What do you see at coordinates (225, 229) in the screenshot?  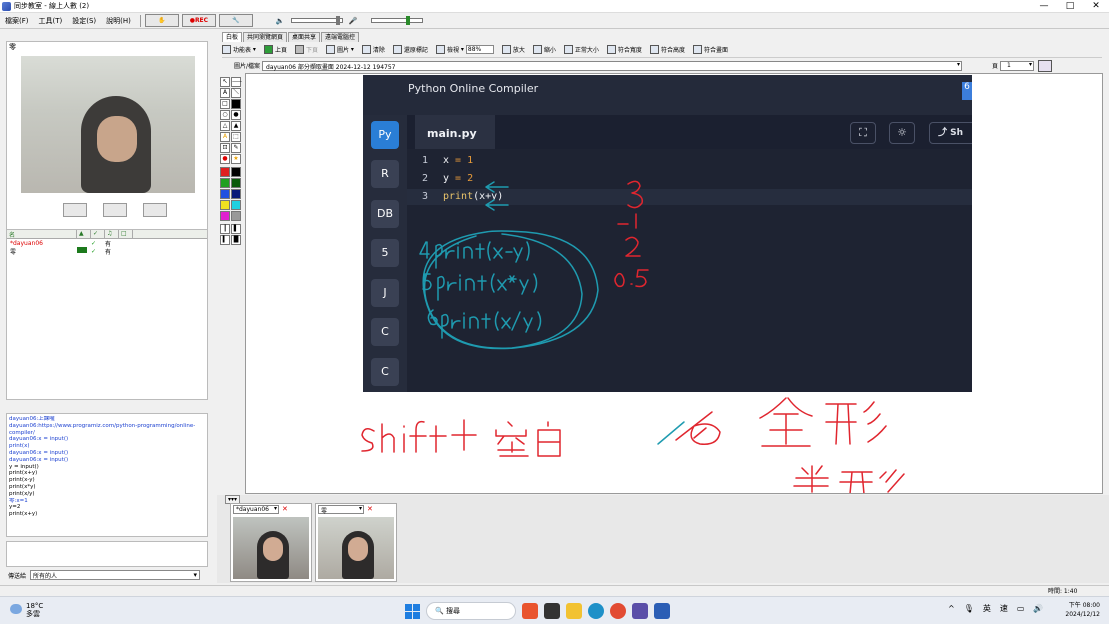 I see `line-thin-icon: ┃` at bounding box center [225, 229].